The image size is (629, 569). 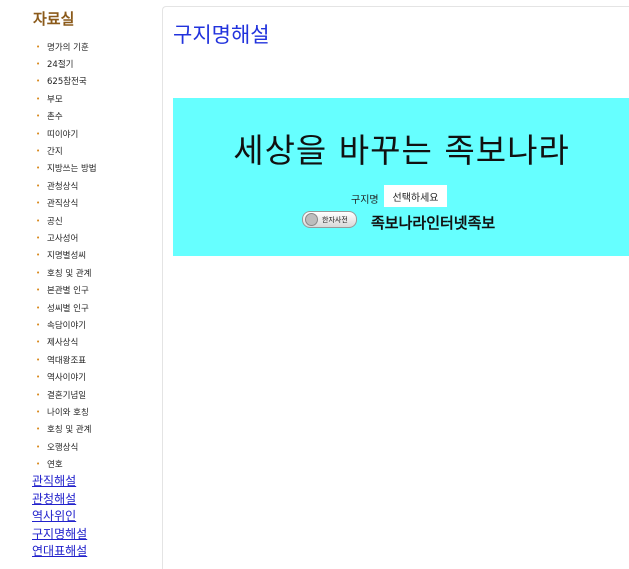 I want to click on sidebar-menu-item: • 공신, so click(x=66, y=220).